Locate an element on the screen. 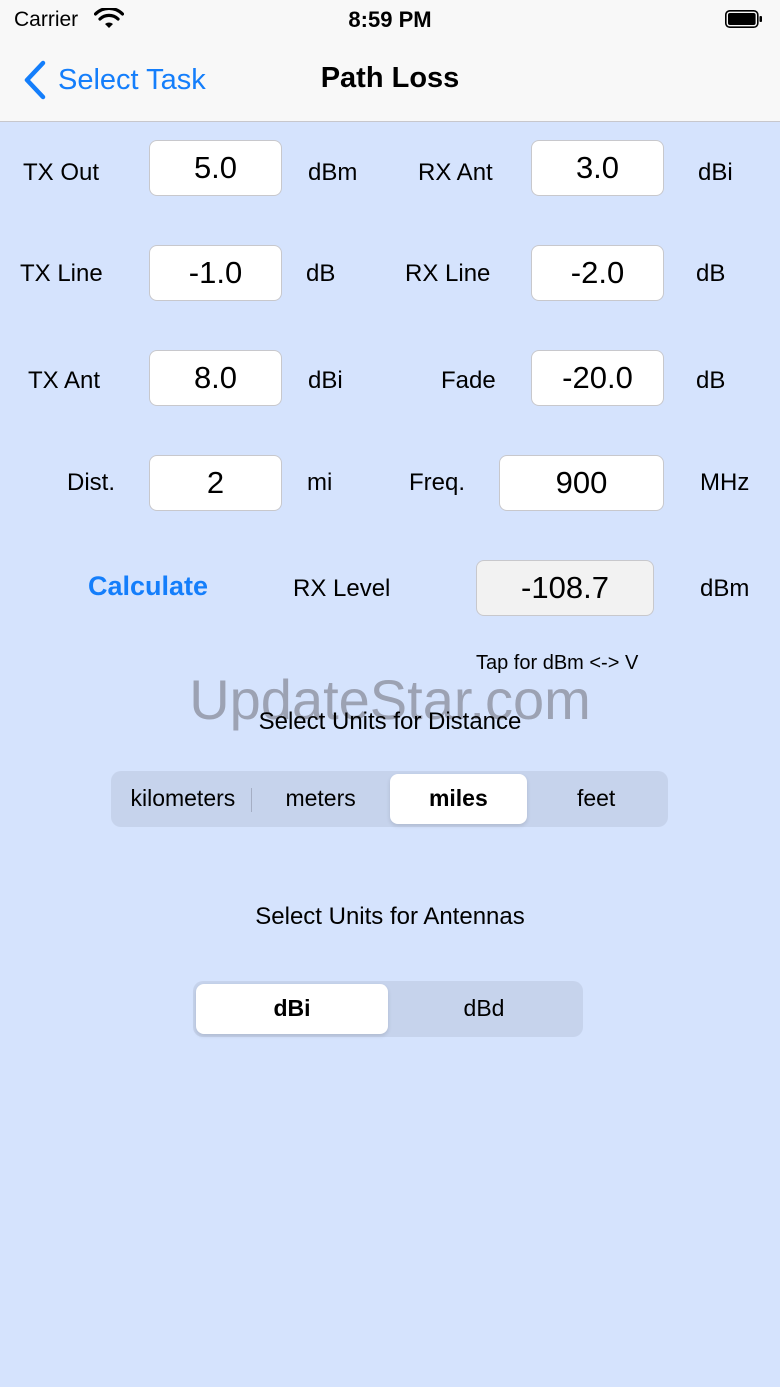 This screenshot has width=780, height=1387. calculate-button: Calculate is located at coordinates (148, 586).